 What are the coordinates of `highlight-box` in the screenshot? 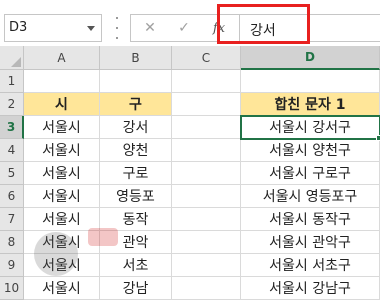 It's located at (263, 24).